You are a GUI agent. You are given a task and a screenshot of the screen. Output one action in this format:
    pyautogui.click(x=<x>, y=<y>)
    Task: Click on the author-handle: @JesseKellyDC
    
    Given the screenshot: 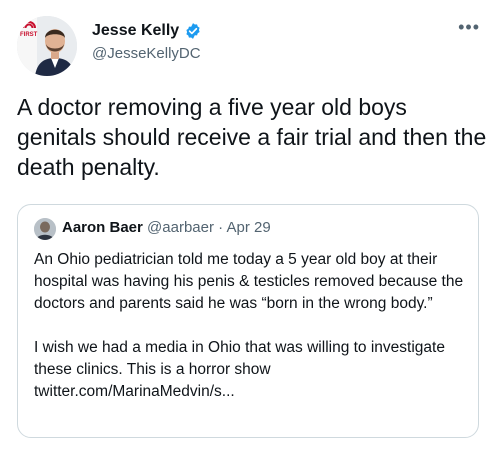 What is the action you would take?
    pyautogui.click(x=146, y=53)
    